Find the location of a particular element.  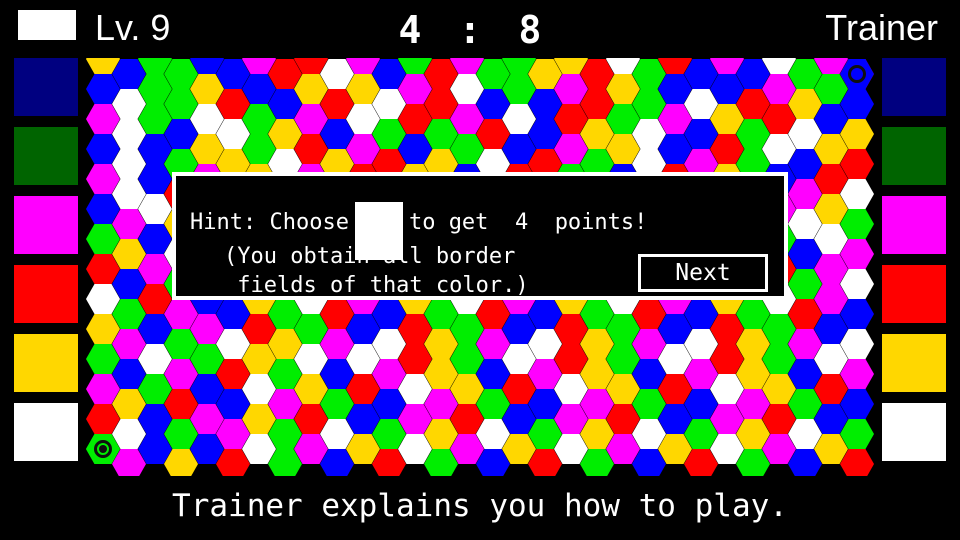

hint-suffix-text: points! is located at coordinates (601, 222).